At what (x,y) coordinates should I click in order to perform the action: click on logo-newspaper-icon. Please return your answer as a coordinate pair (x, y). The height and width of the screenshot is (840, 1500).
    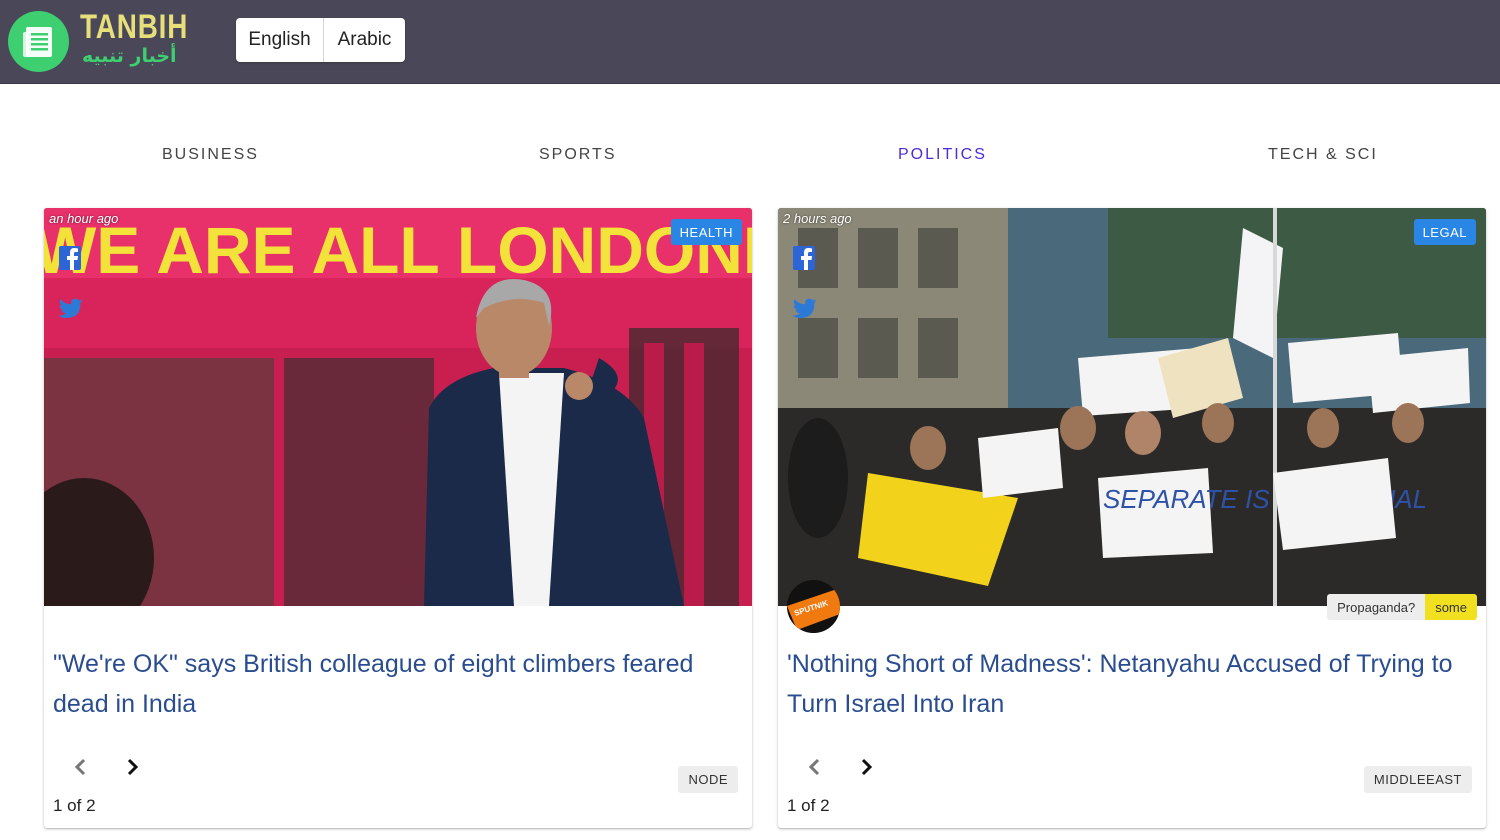
    Looking at the image, I should click on (38, 41).